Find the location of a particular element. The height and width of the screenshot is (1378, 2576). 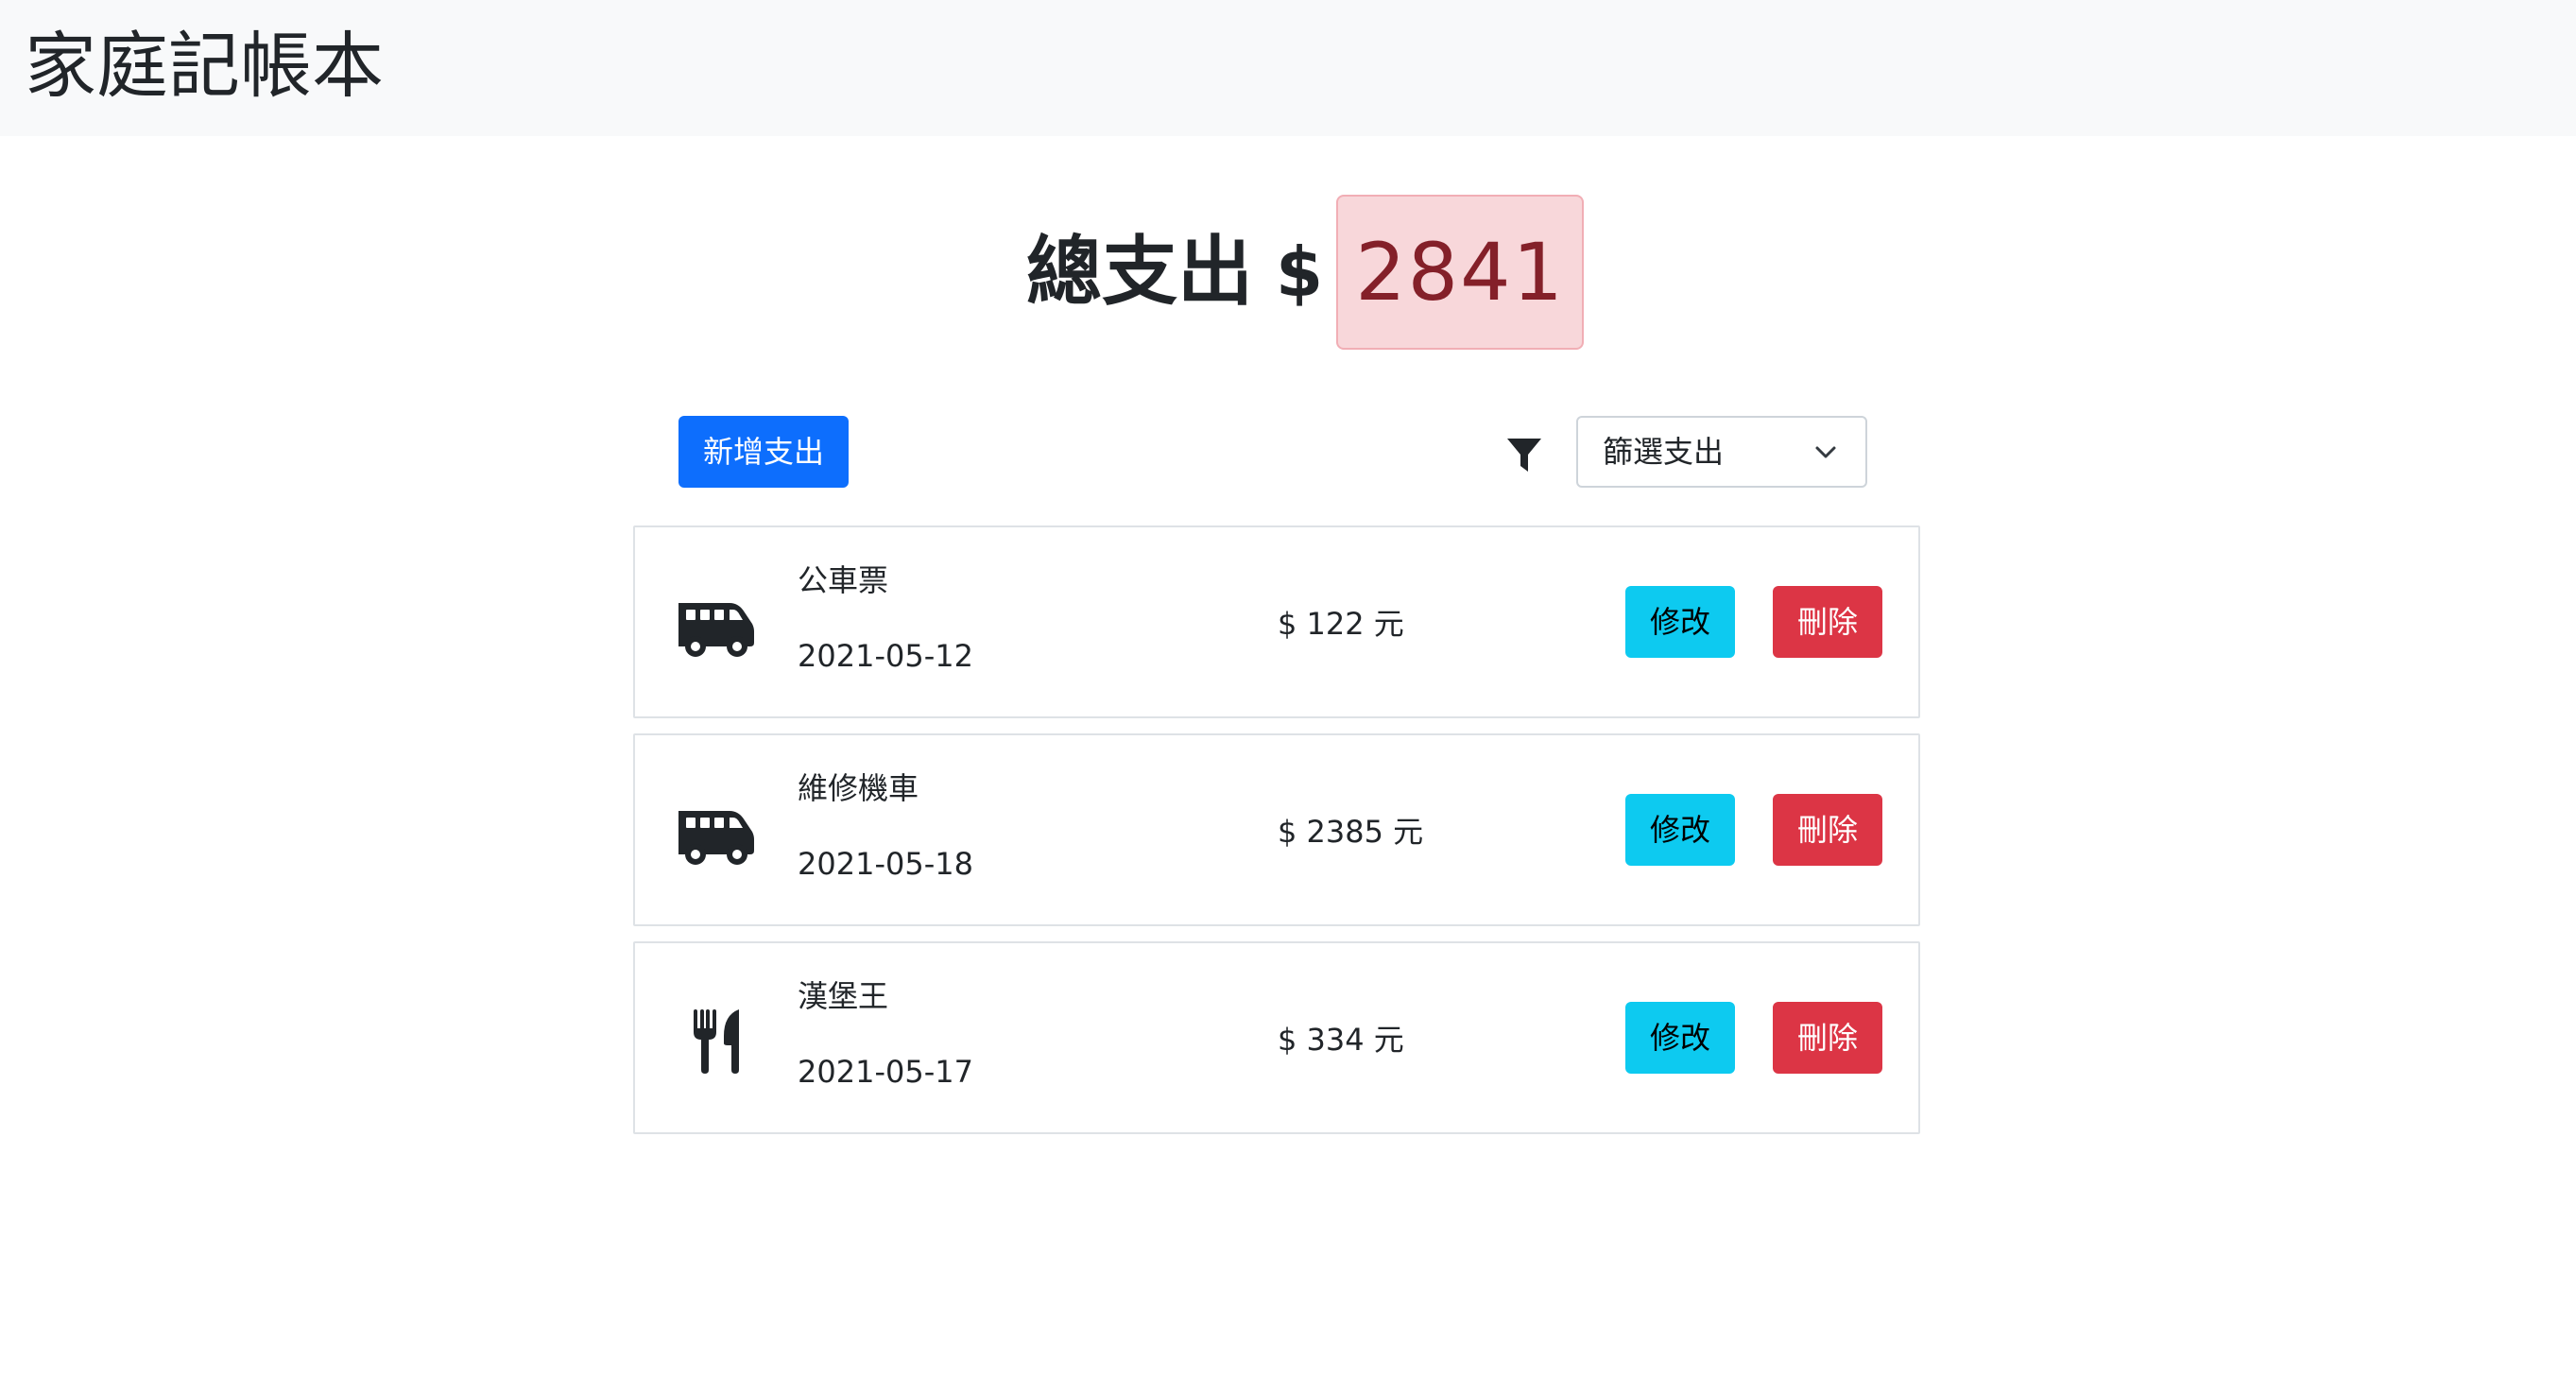

utensils-icon is located at coordinates (716, 1041).